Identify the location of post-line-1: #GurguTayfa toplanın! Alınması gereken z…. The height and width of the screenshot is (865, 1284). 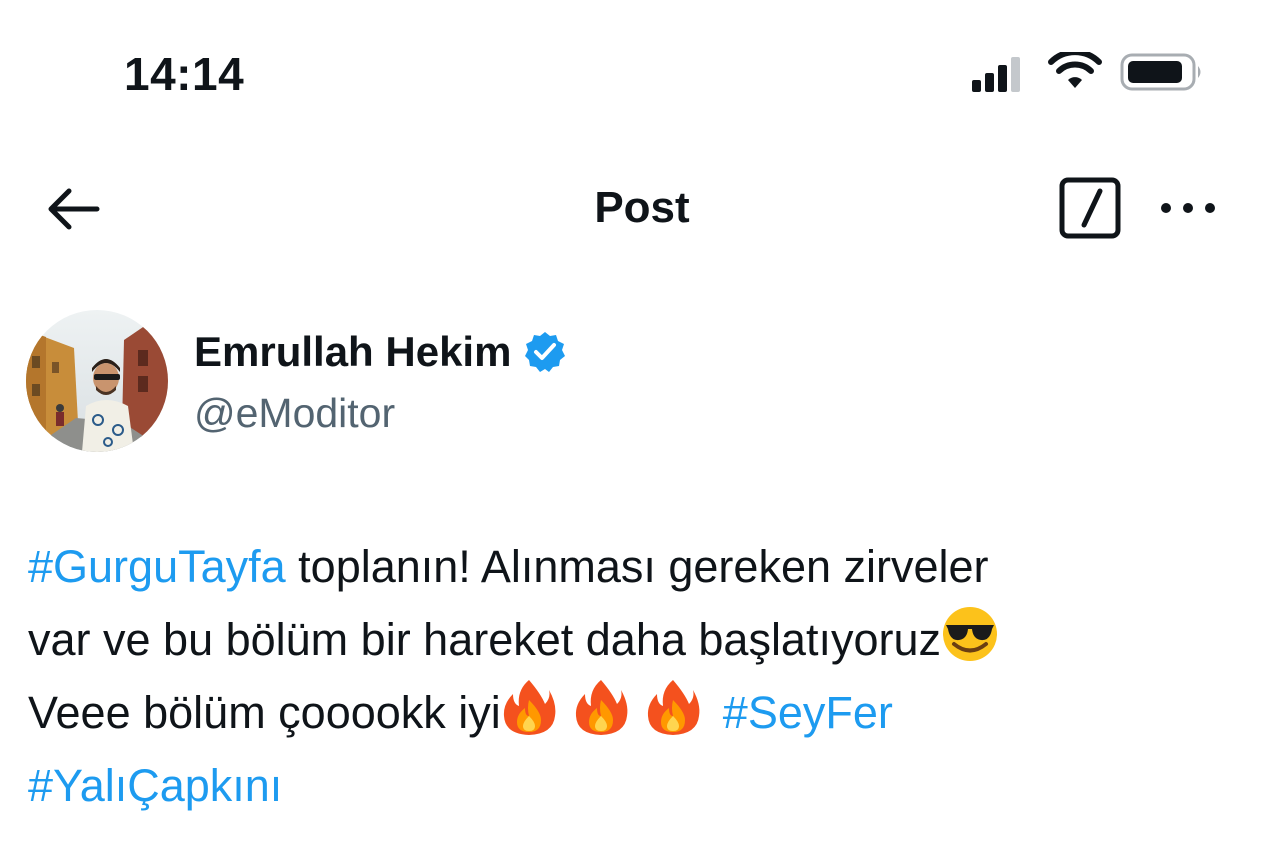
(638, 566).